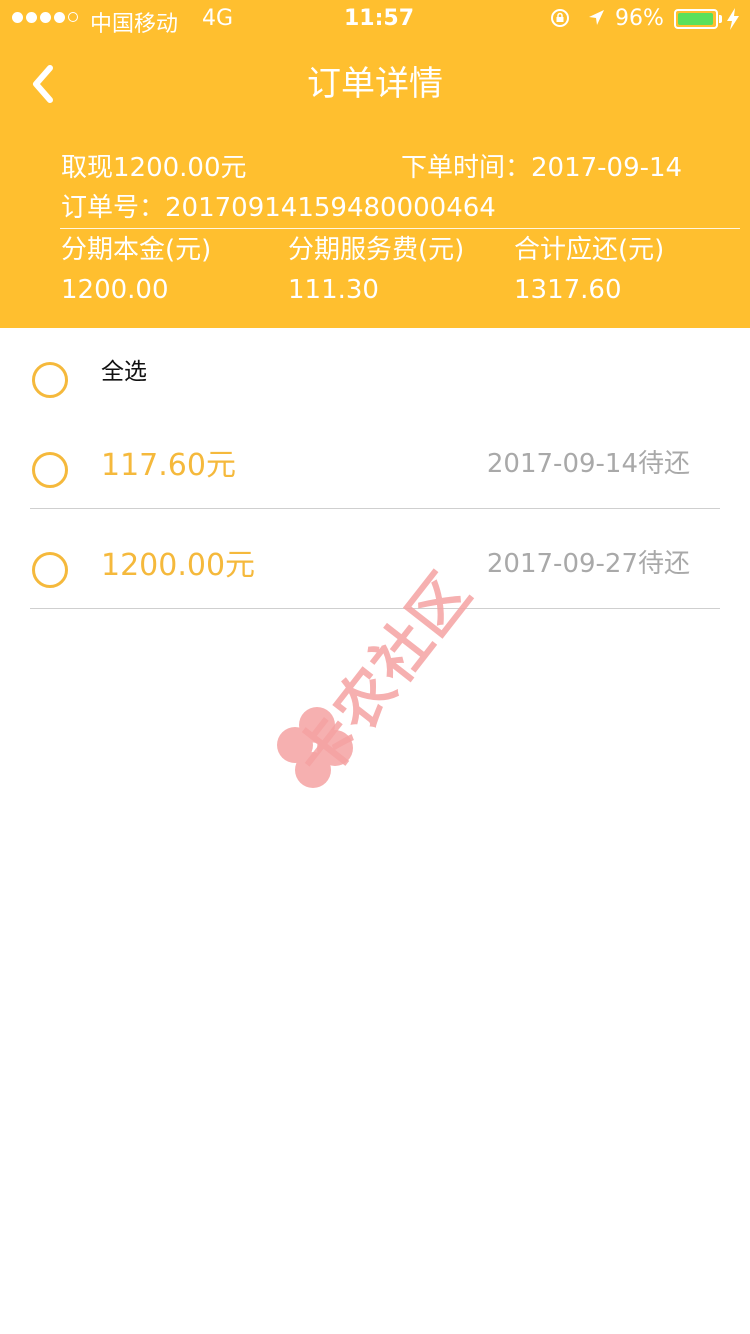 The width and height of the screenshot is (750, 1334). Describe the element at coordinates (136, 250) in the screenshot. I see `principal-label: 分期本金(元)` at that location.